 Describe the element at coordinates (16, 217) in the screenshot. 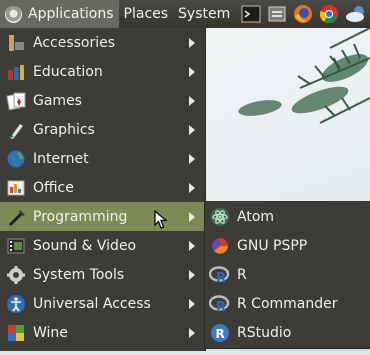

I see `programming-icon` at that location.